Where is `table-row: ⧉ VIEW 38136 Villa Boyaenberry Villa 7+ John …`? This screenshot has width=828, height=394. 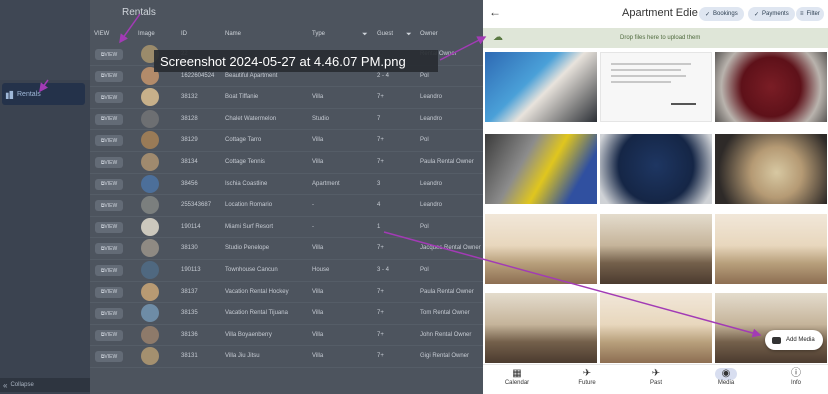 table-row: ⧉ VIEW 38136 Villa Boyaenberry Villa 7+ John … is located at coordinates (286, 336).